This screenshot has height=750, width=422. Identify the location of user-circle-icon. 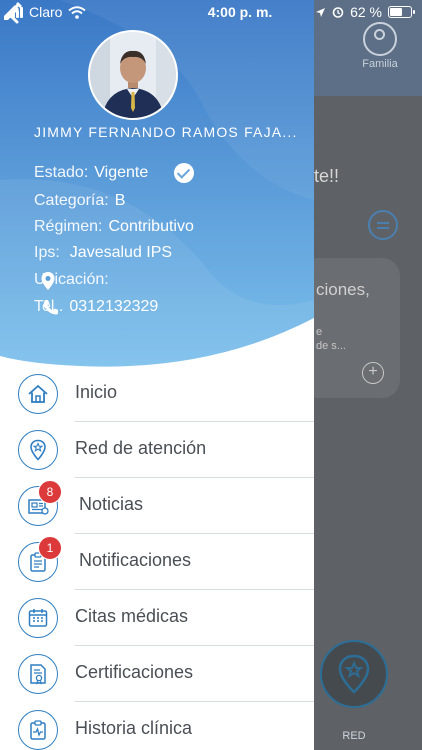
(380, 39).